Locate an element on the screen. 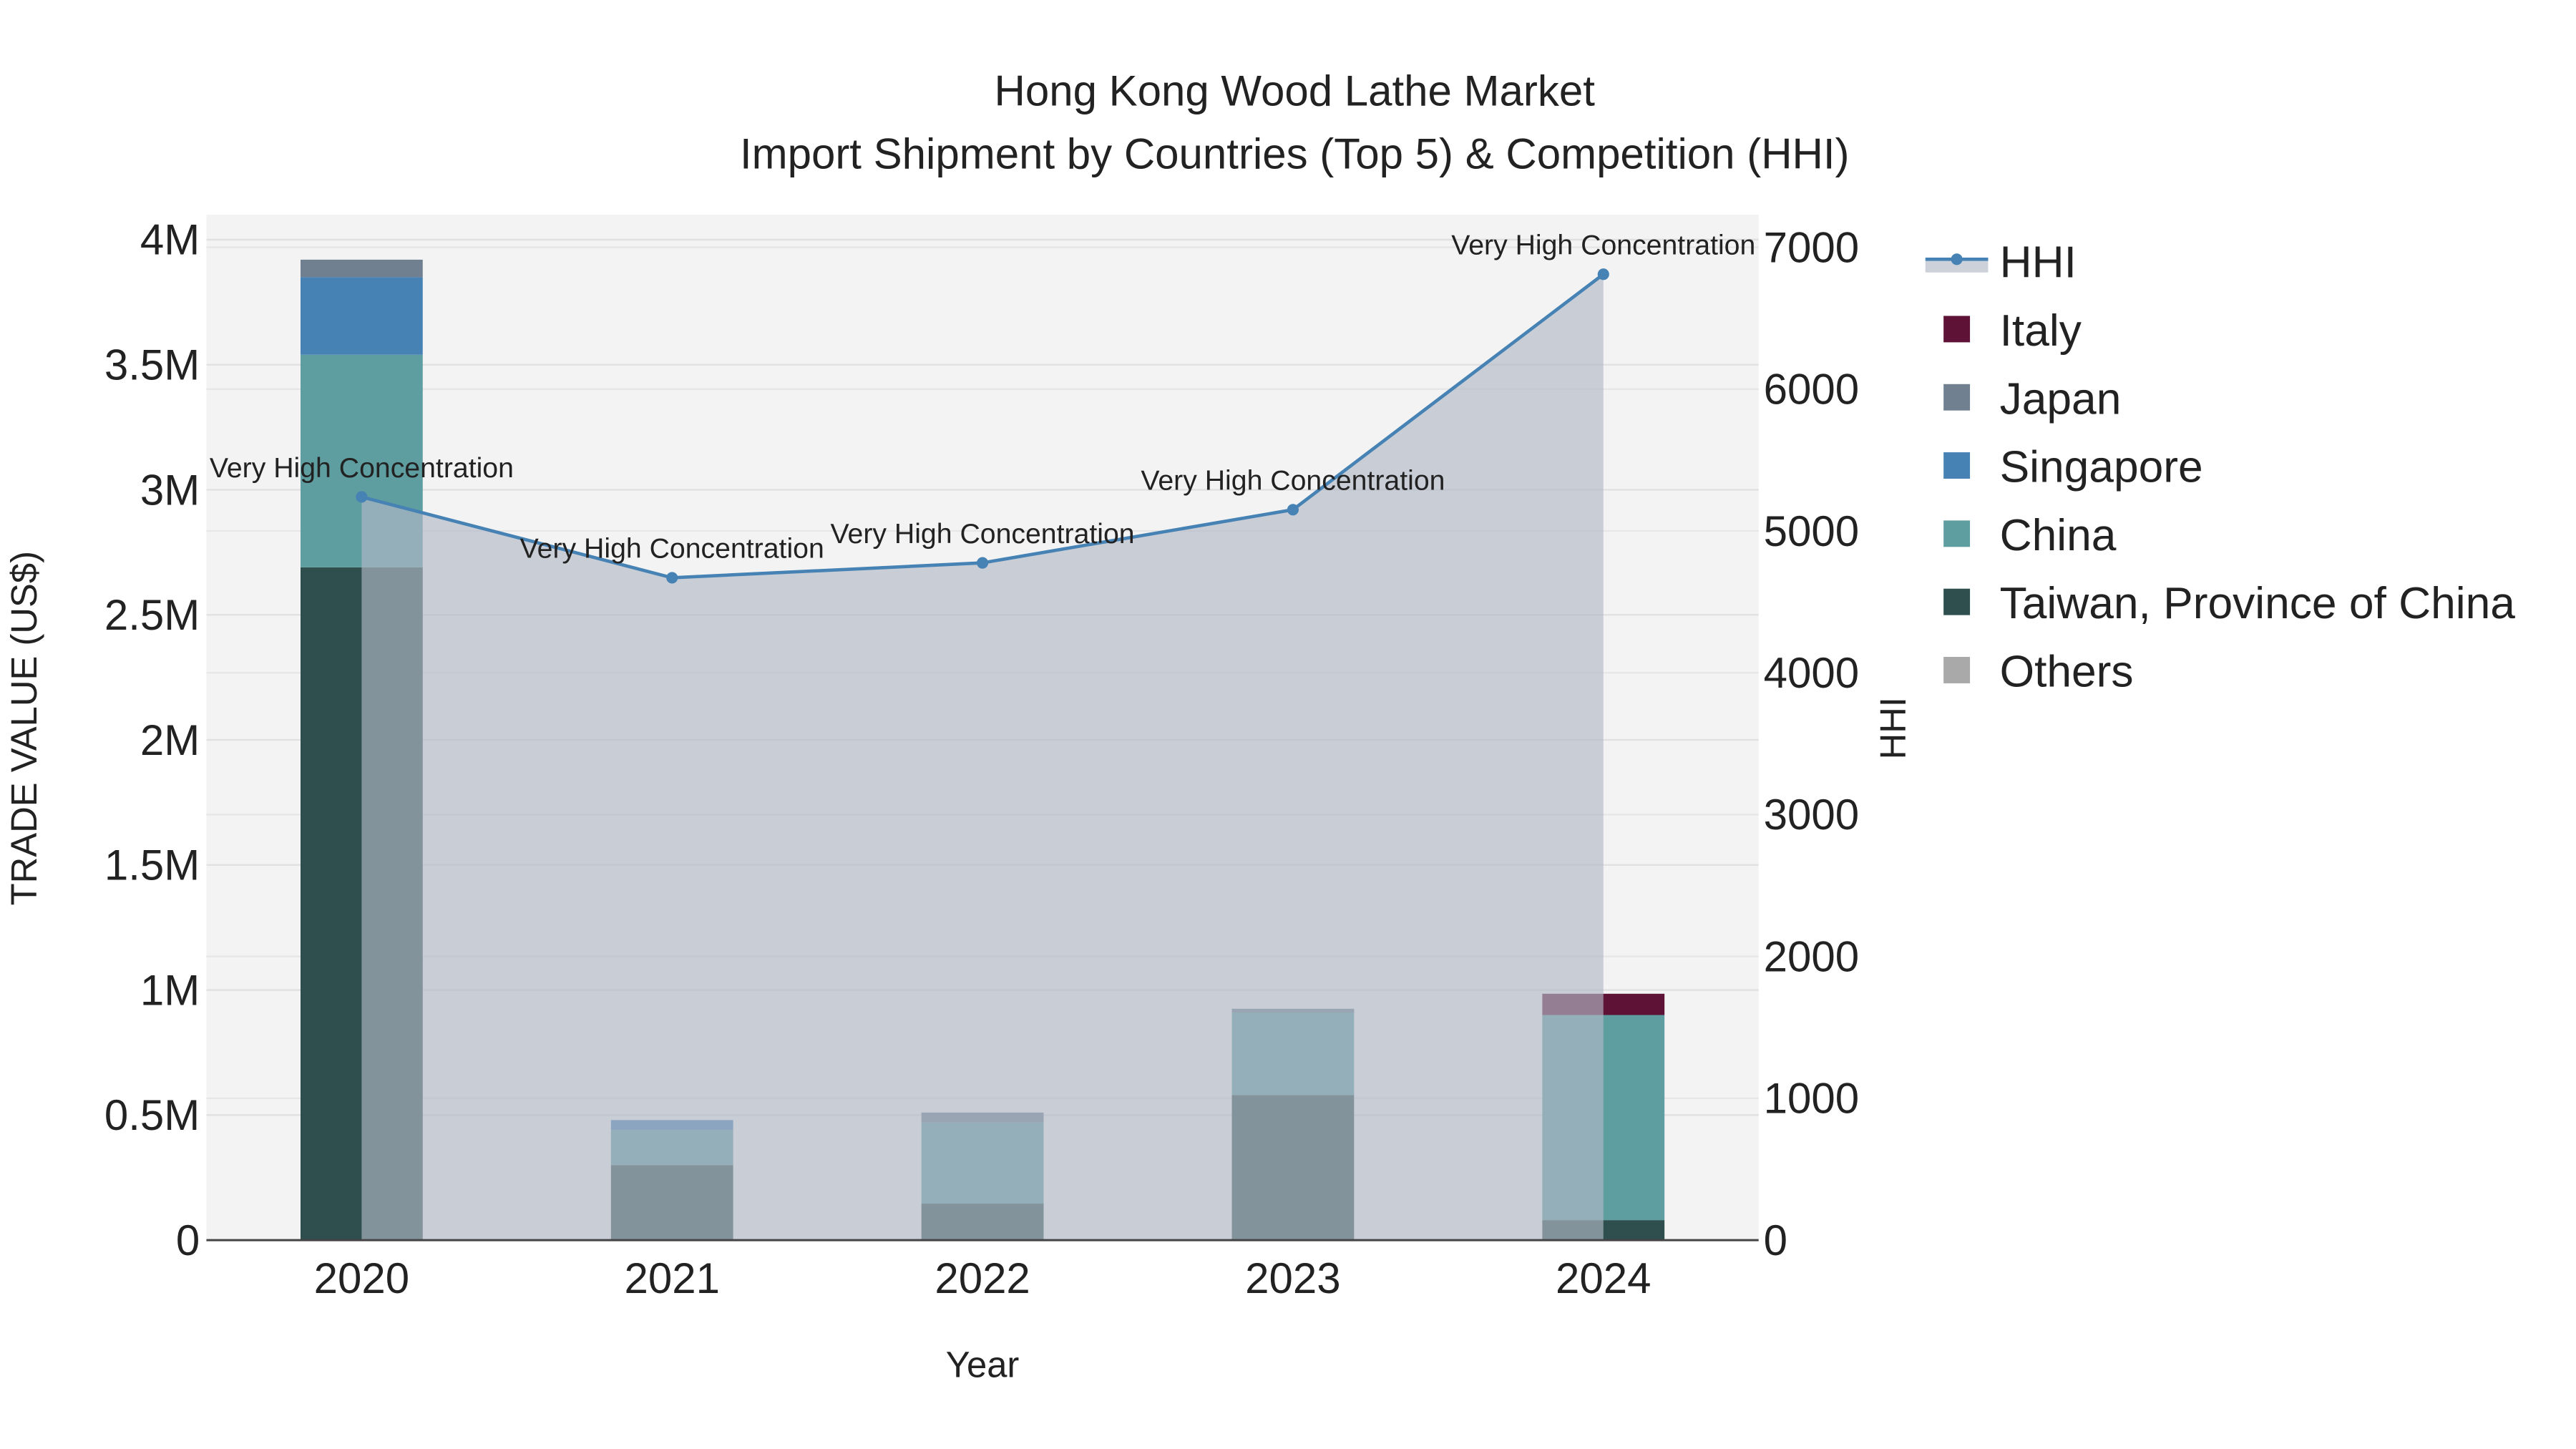 The width and height of the screenshot is (2576, 1449). y2-tick-label: 1000 is located at coordinates (1811, 1099).